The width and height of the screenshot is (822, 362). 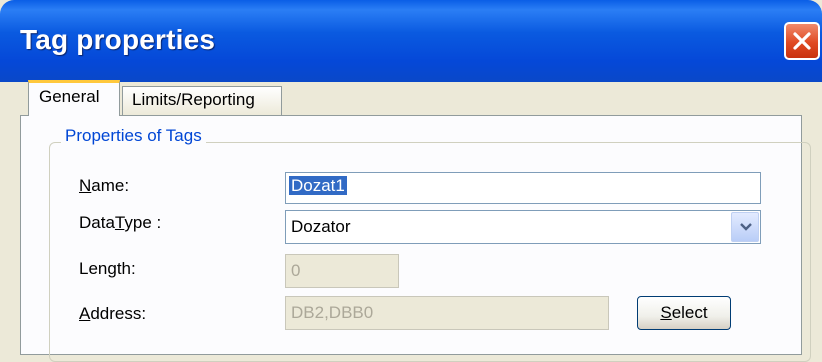 I want to click on chevron-down-icon, so click(x=746, y=227).